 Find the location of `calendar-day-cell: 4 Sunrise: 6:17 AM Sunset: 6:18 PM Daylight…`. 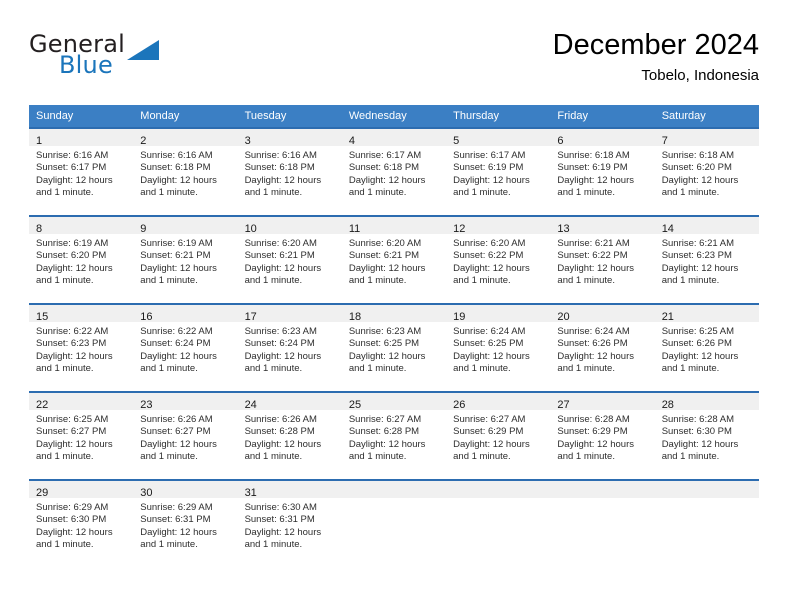

calendar-day-cell: 4 Sunrise: 6:17 AM Sunset: 6:18 PM Daylight… is located at coordinates (394, 171).